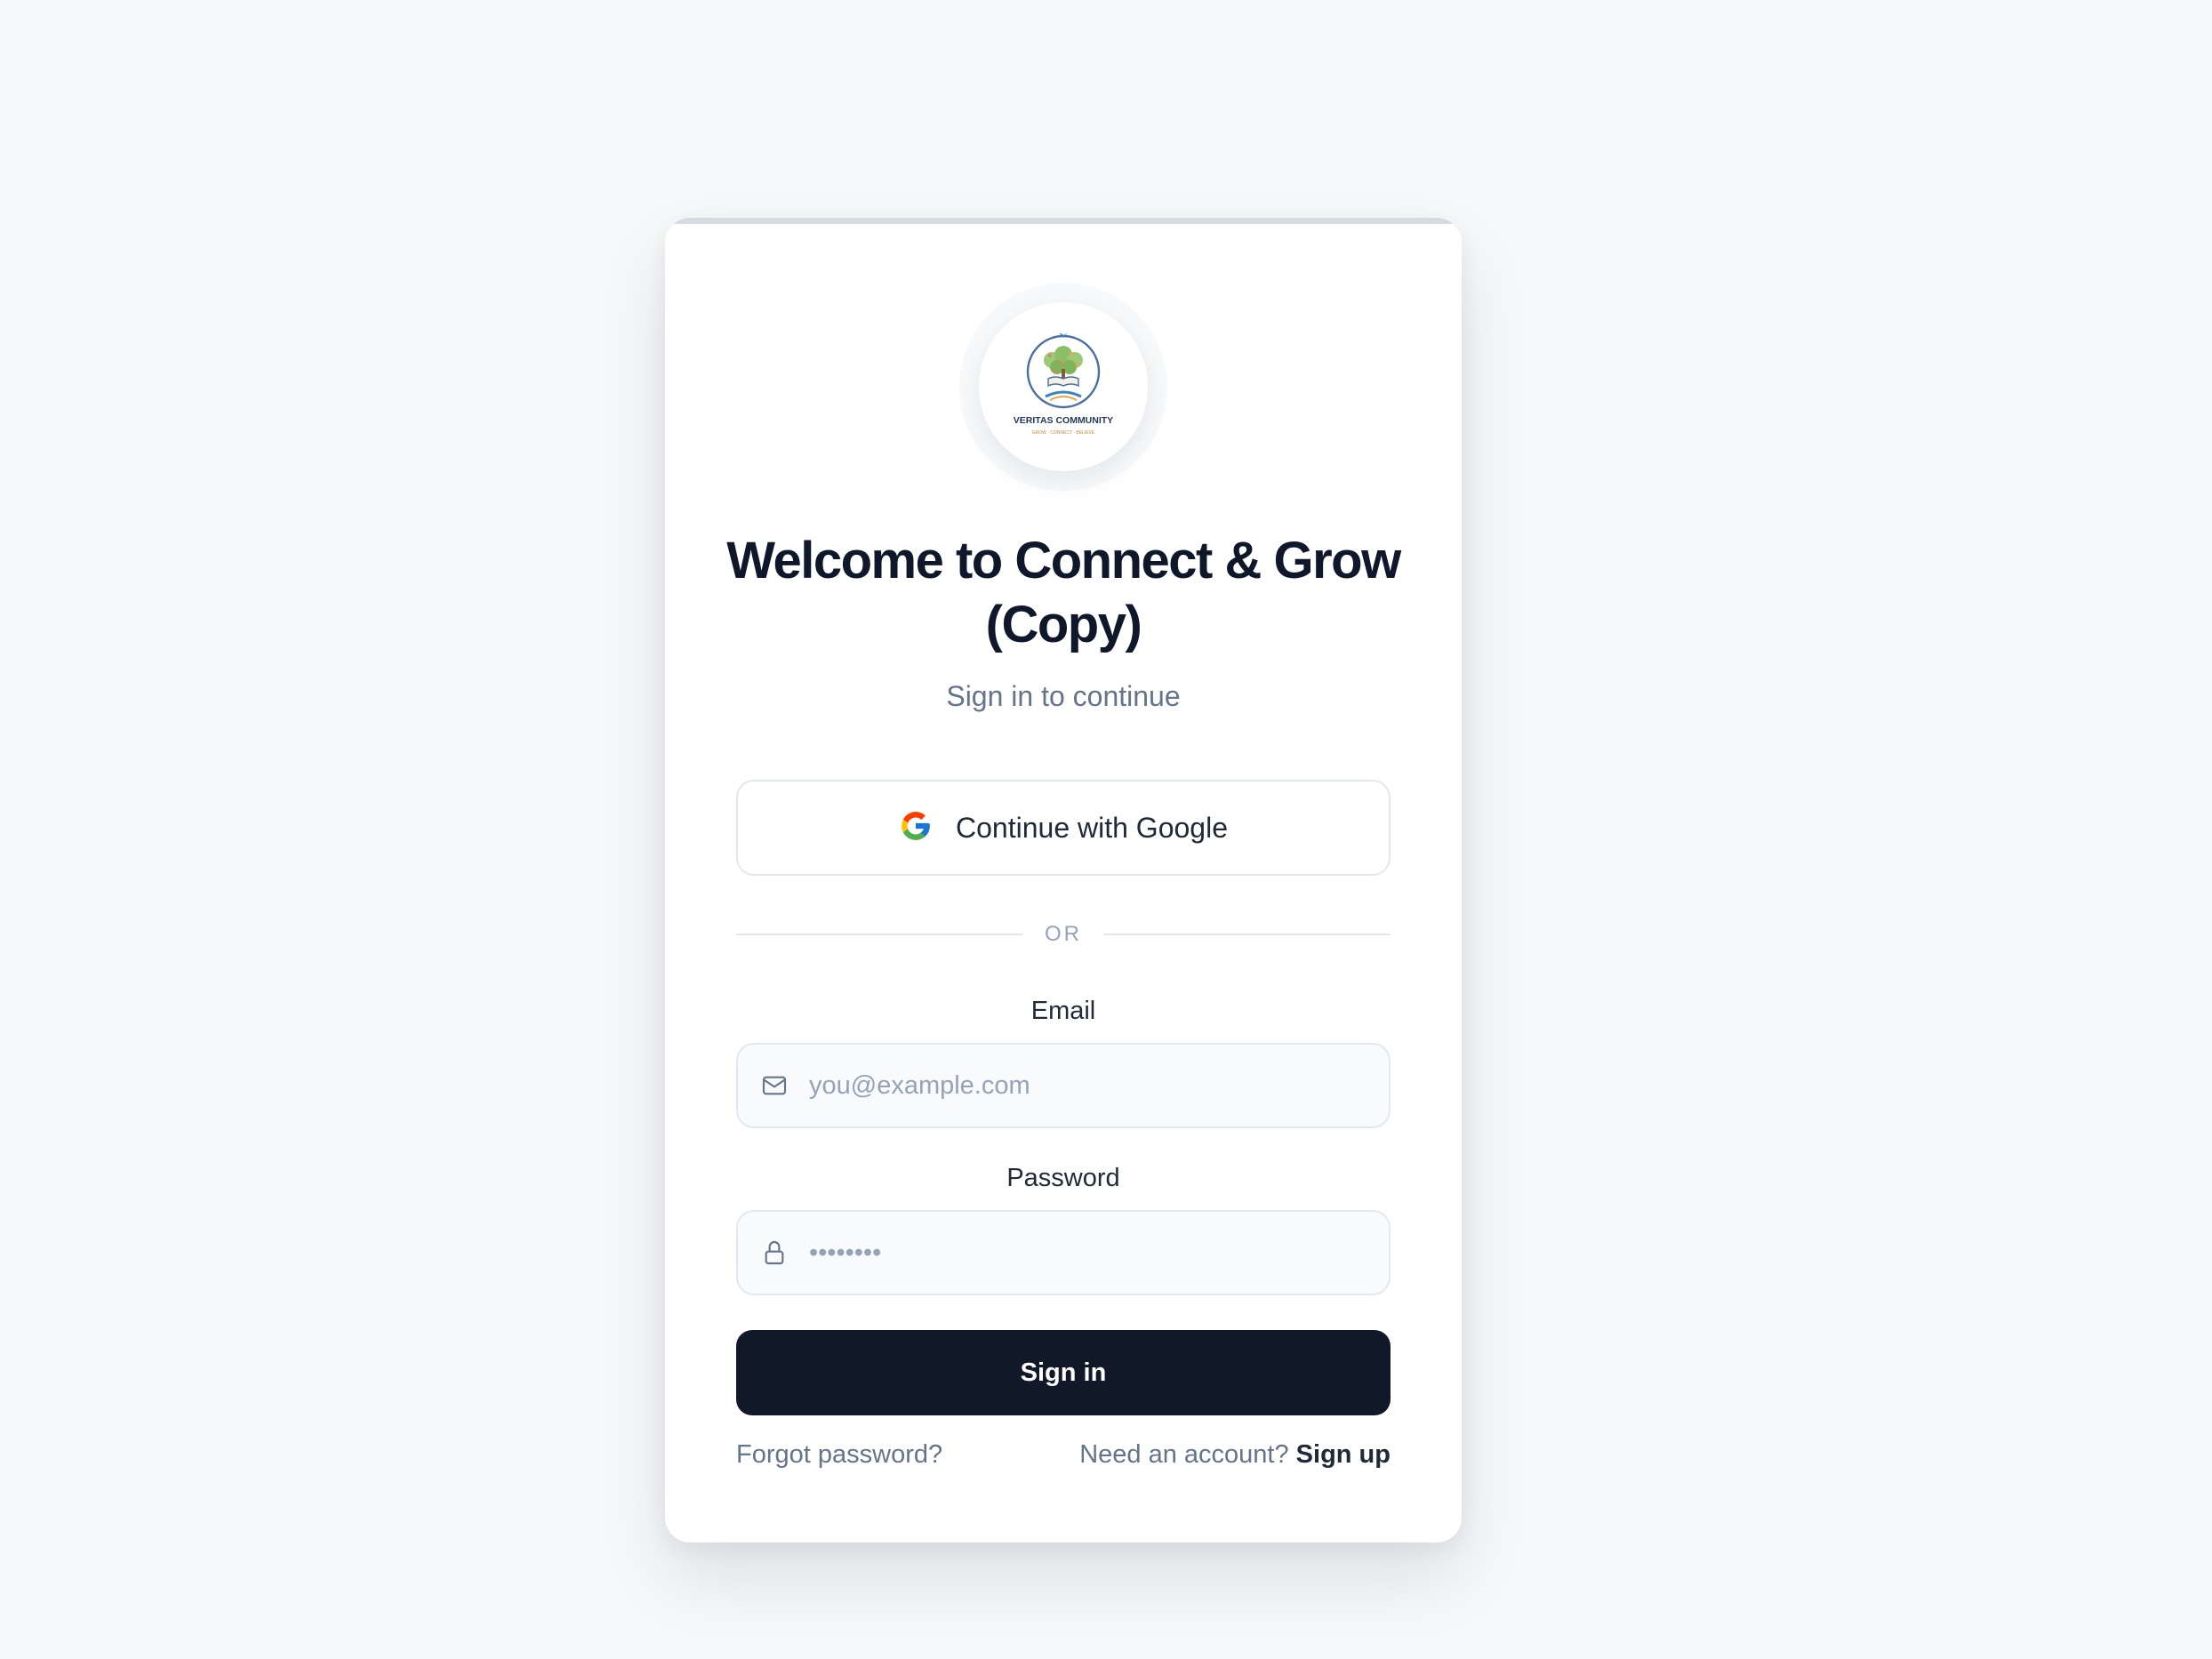 The height and width of the screenshot is (1659, 2212). What do you see at coordinates (1063, 1178) in the screenshot?
I see `password-label: Password` at bounding box center [1063, 1178].